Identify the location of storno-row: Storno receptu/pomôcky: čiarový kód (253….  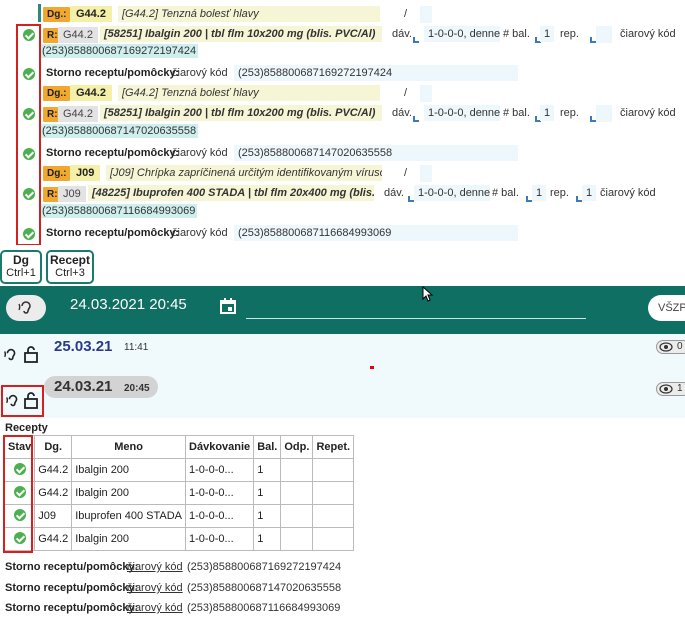
(342, 235).